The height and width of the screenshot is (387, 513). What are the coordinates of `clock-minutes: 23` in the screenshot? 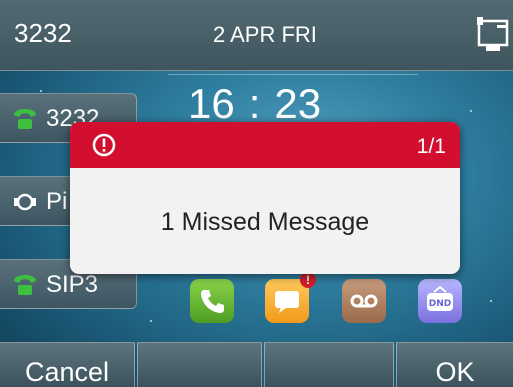 It's located at (298, 103).